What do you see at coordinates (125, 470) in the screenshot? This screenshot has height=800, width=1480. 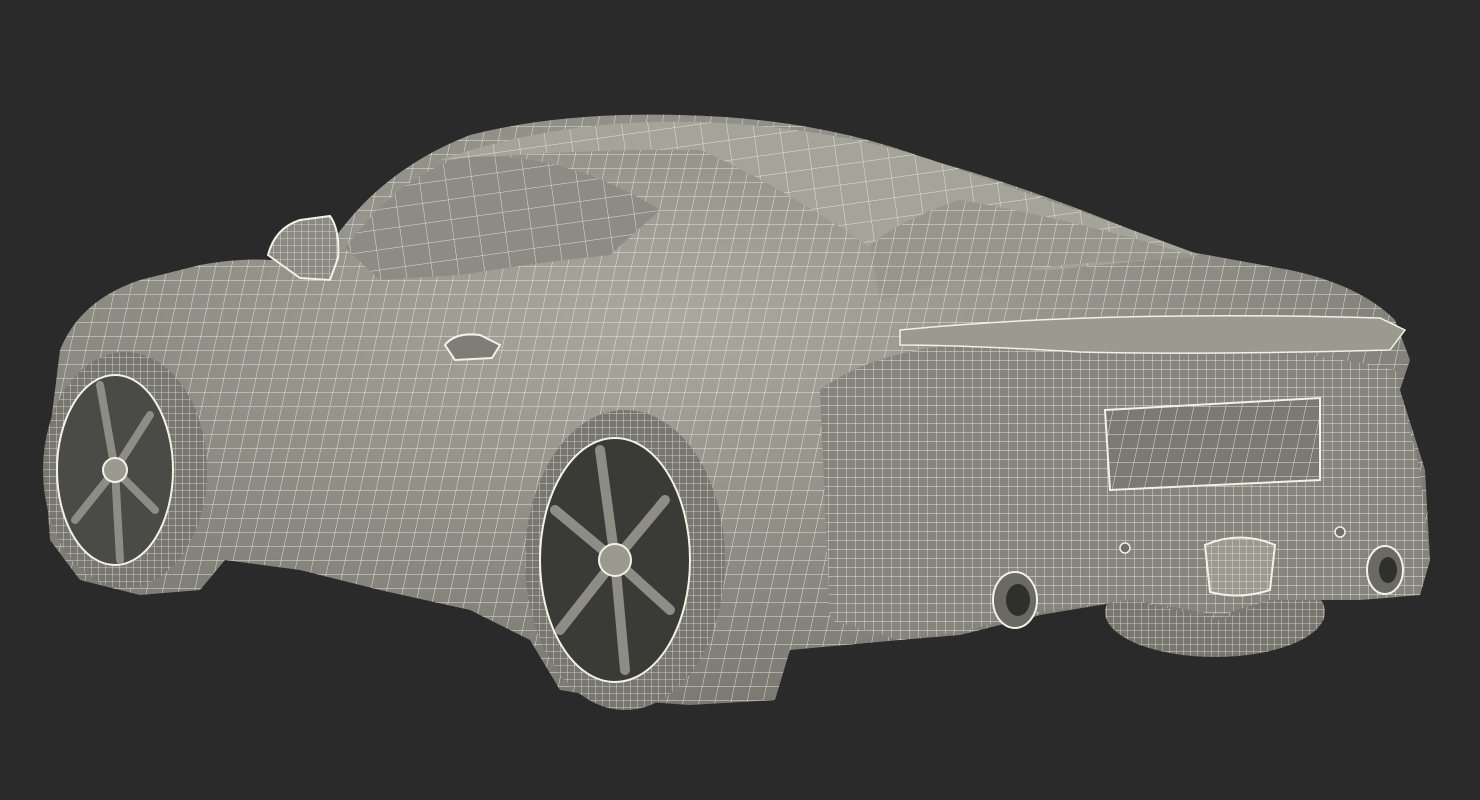 I see `front-left-wheel` at bounding box center [125, 470].